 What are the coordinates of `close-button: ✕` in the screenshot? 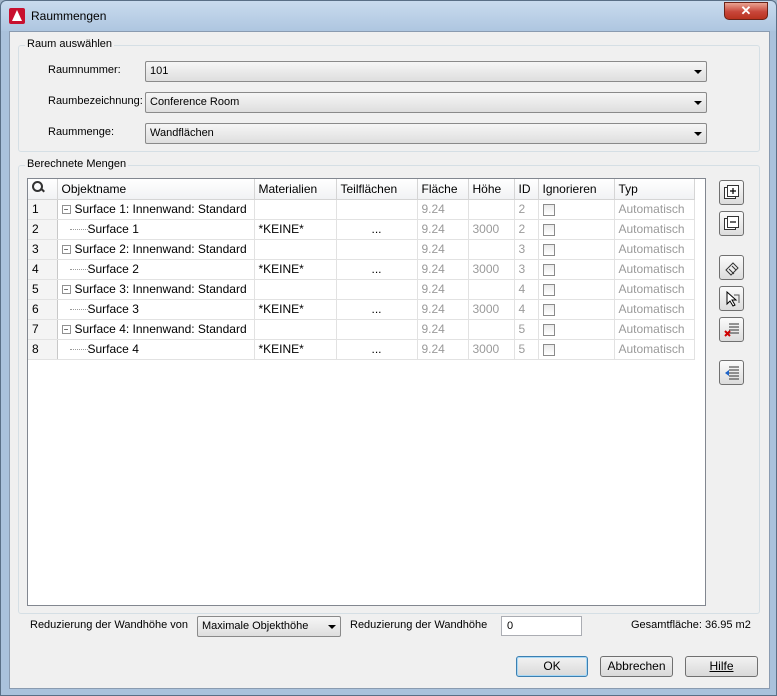 It's located at (746, 11).